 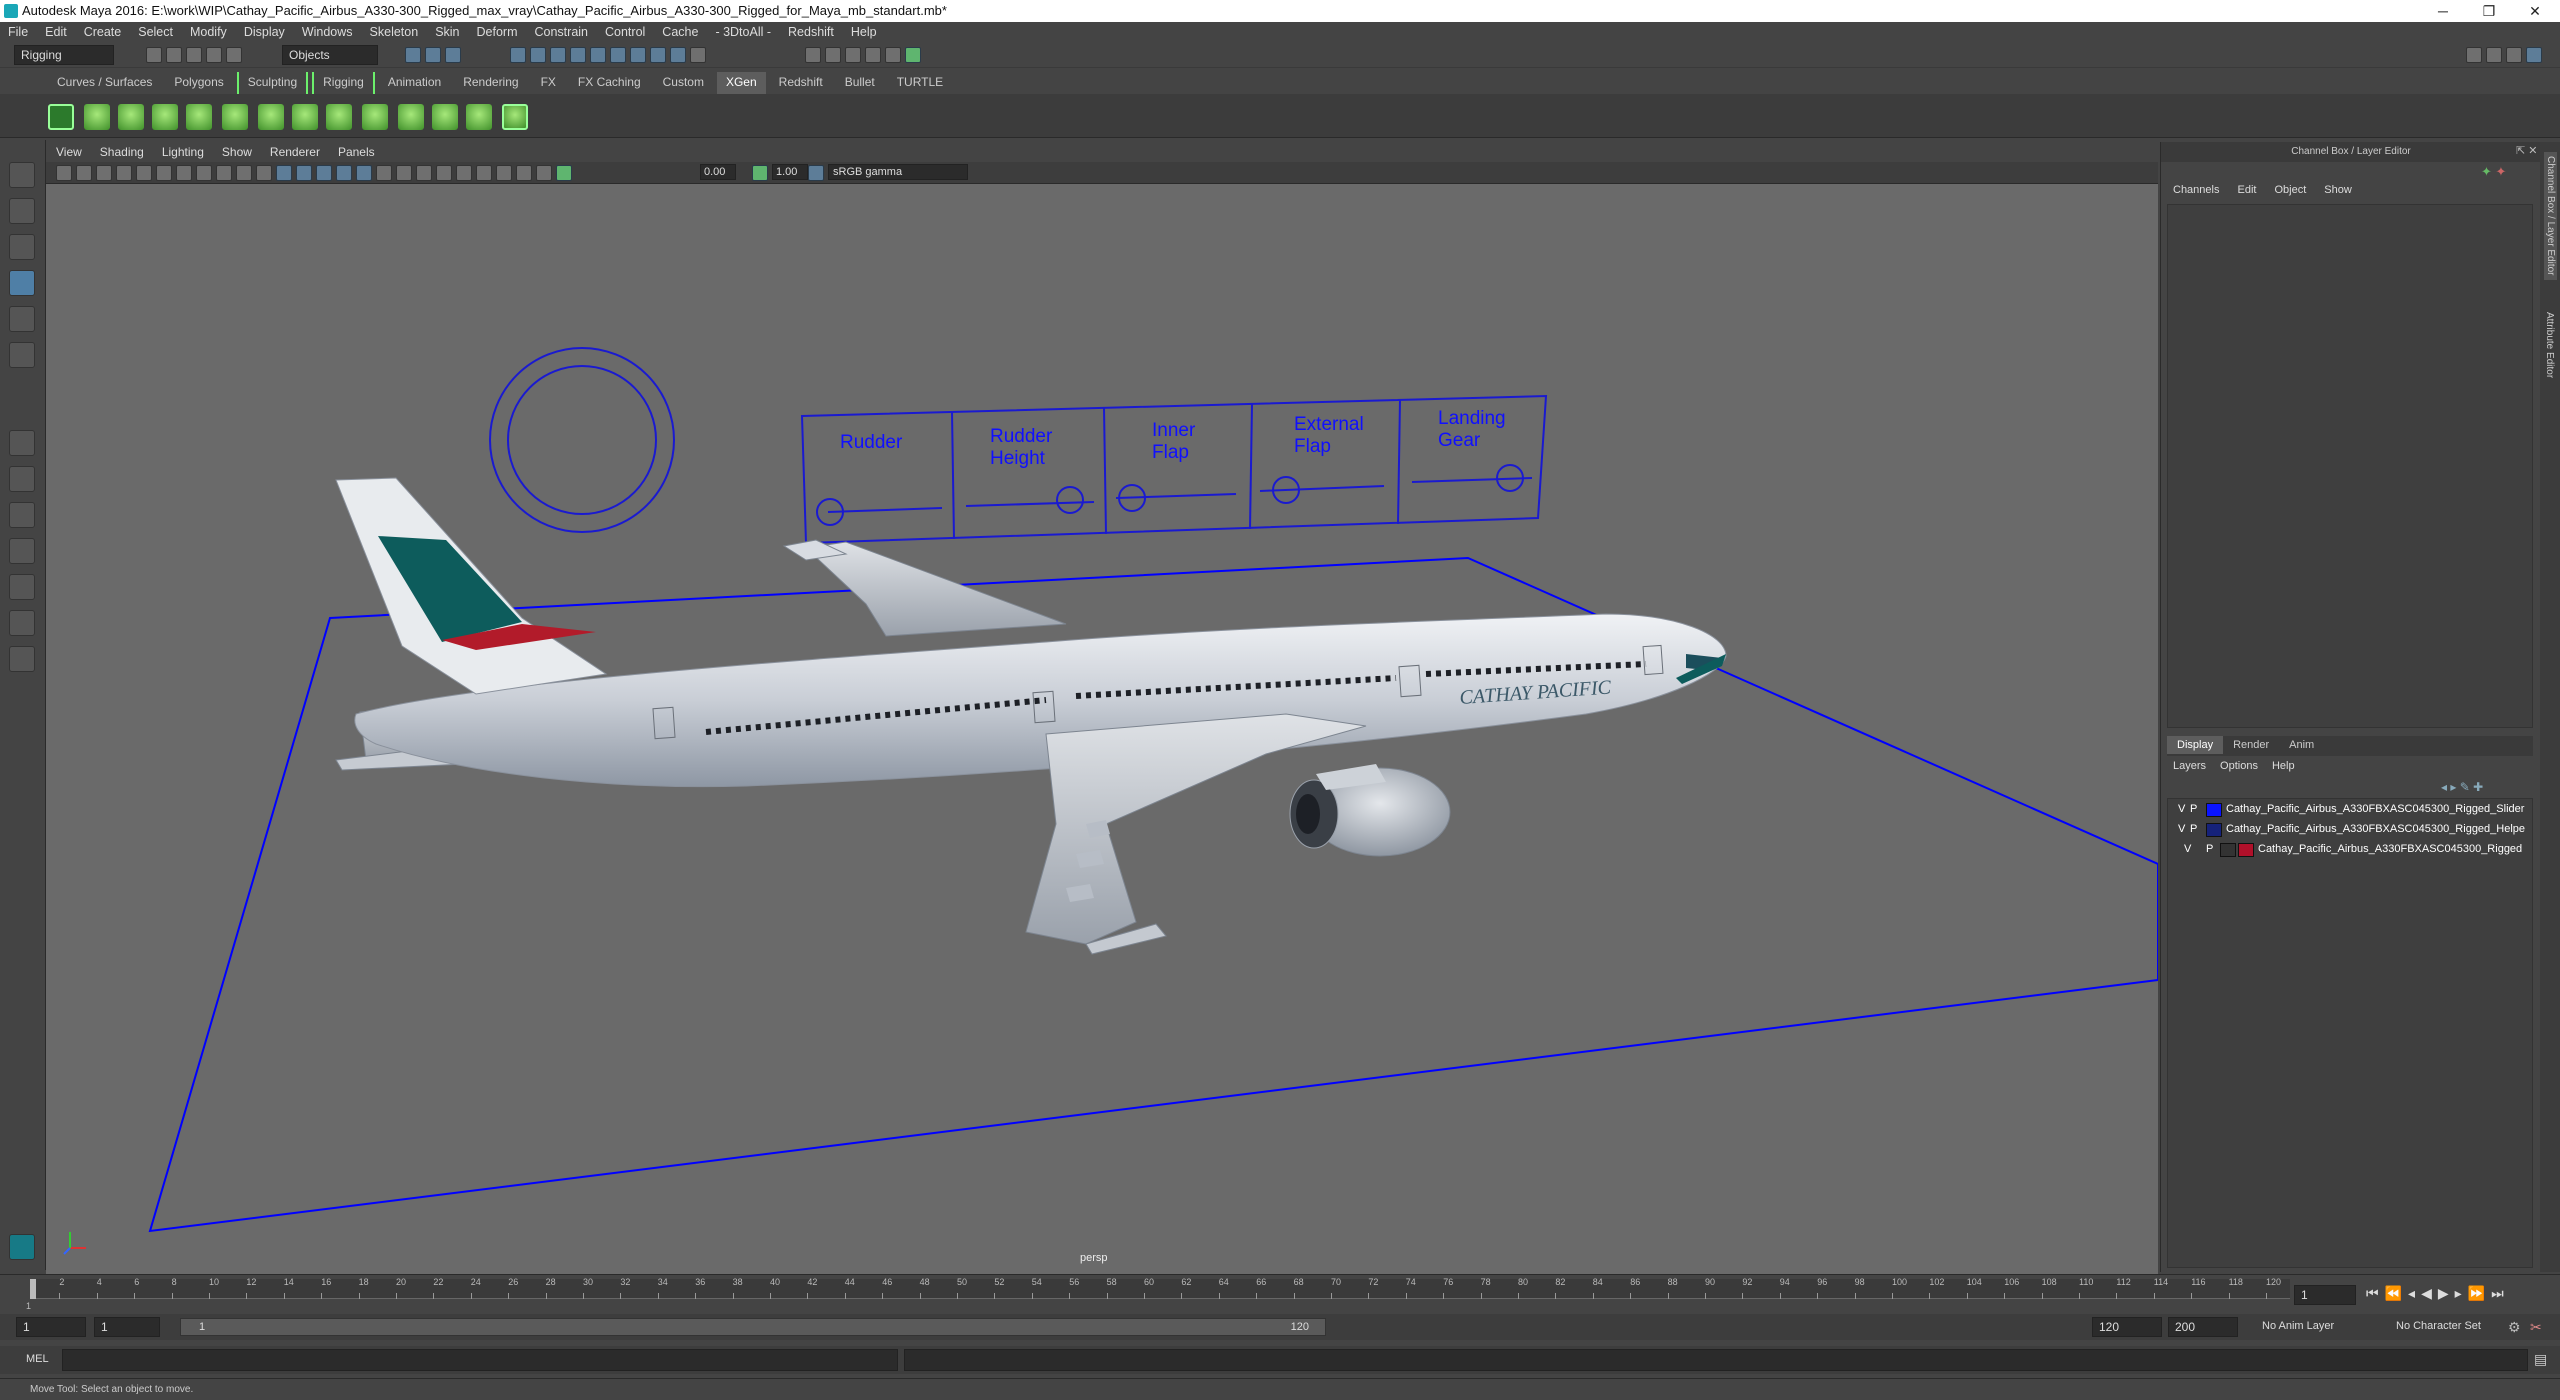 What do you see at coordinates (2251, 745) in the screenshot?
I see `layer-tab-render: Render` at bounding box center [2251, 745].